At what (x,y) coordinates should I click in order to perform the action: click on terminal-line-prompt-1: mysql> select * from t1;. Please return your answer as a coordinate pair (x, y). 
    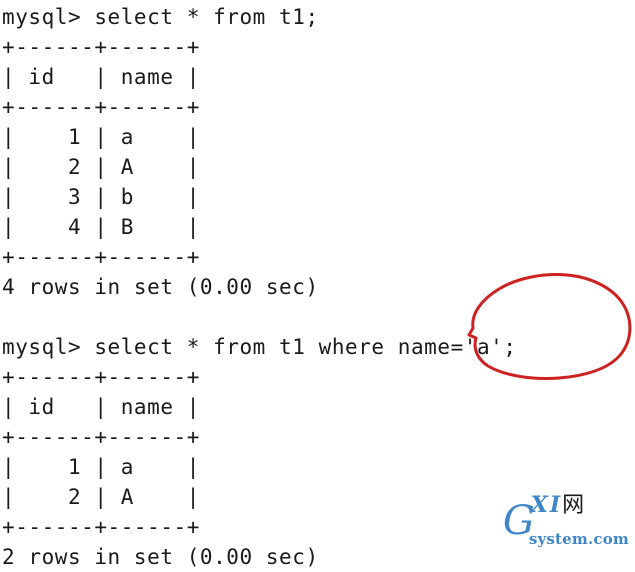
    Looking at the image, I should click on (160, 17).